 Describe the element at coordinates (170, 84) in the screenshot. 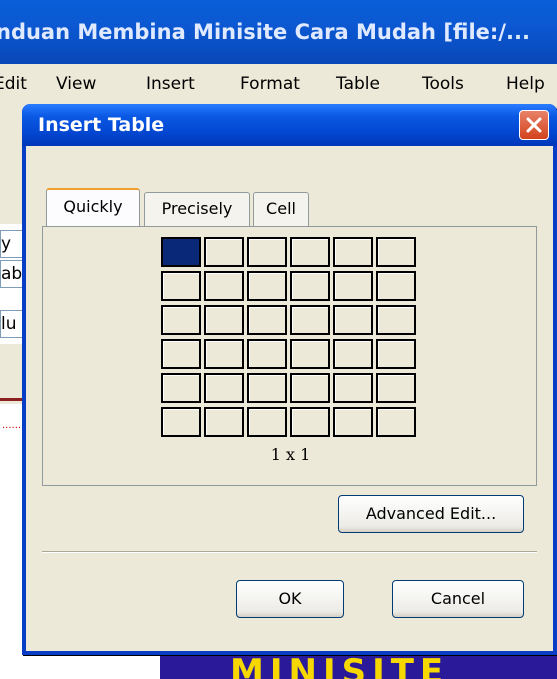

I see `menu-insert: Insert` at that location.